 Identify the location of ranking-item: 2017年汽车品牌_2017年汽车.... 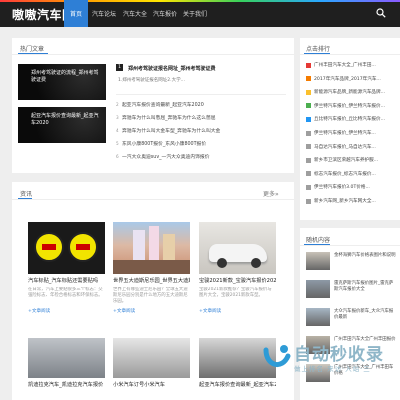
(350, 79).